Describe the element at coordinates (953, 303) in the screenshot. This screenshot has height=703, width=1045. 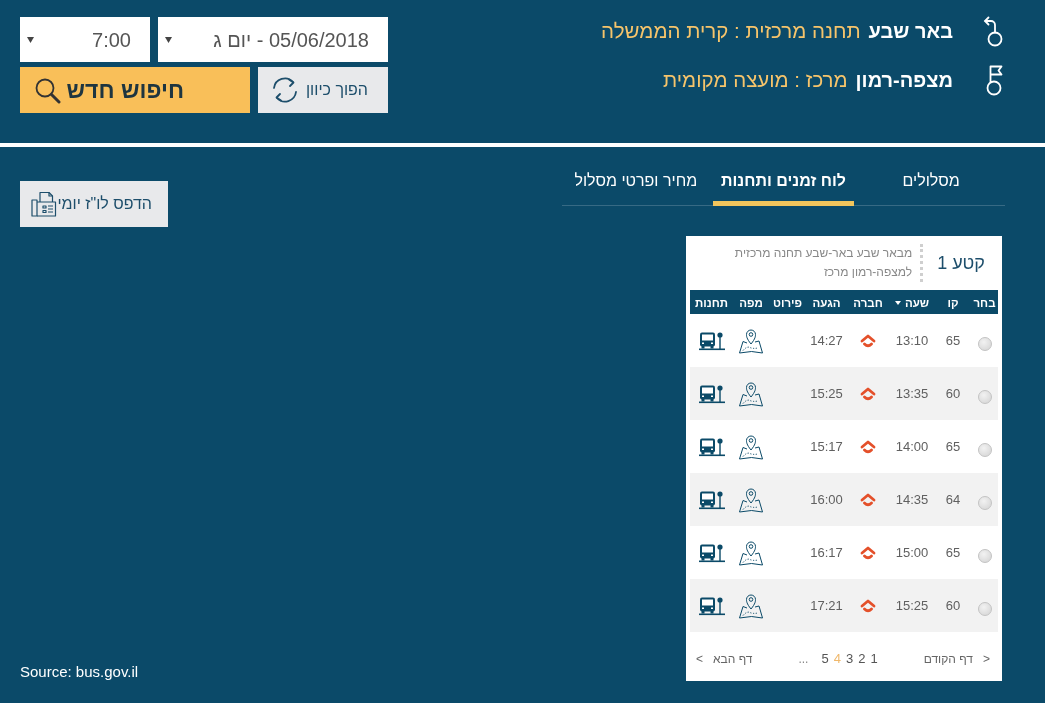
I see `column-header: קו` at that location.